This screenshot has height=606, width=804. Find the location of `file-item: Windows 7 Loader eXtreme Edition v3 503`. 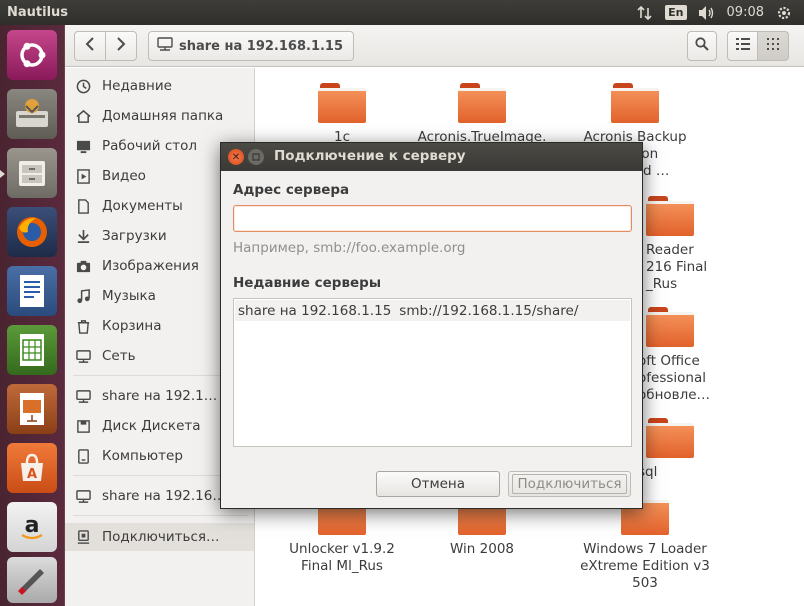

file-item: Windows 7 Loader eXtreme Edition v3 503 is located at coordinates (645, 543).